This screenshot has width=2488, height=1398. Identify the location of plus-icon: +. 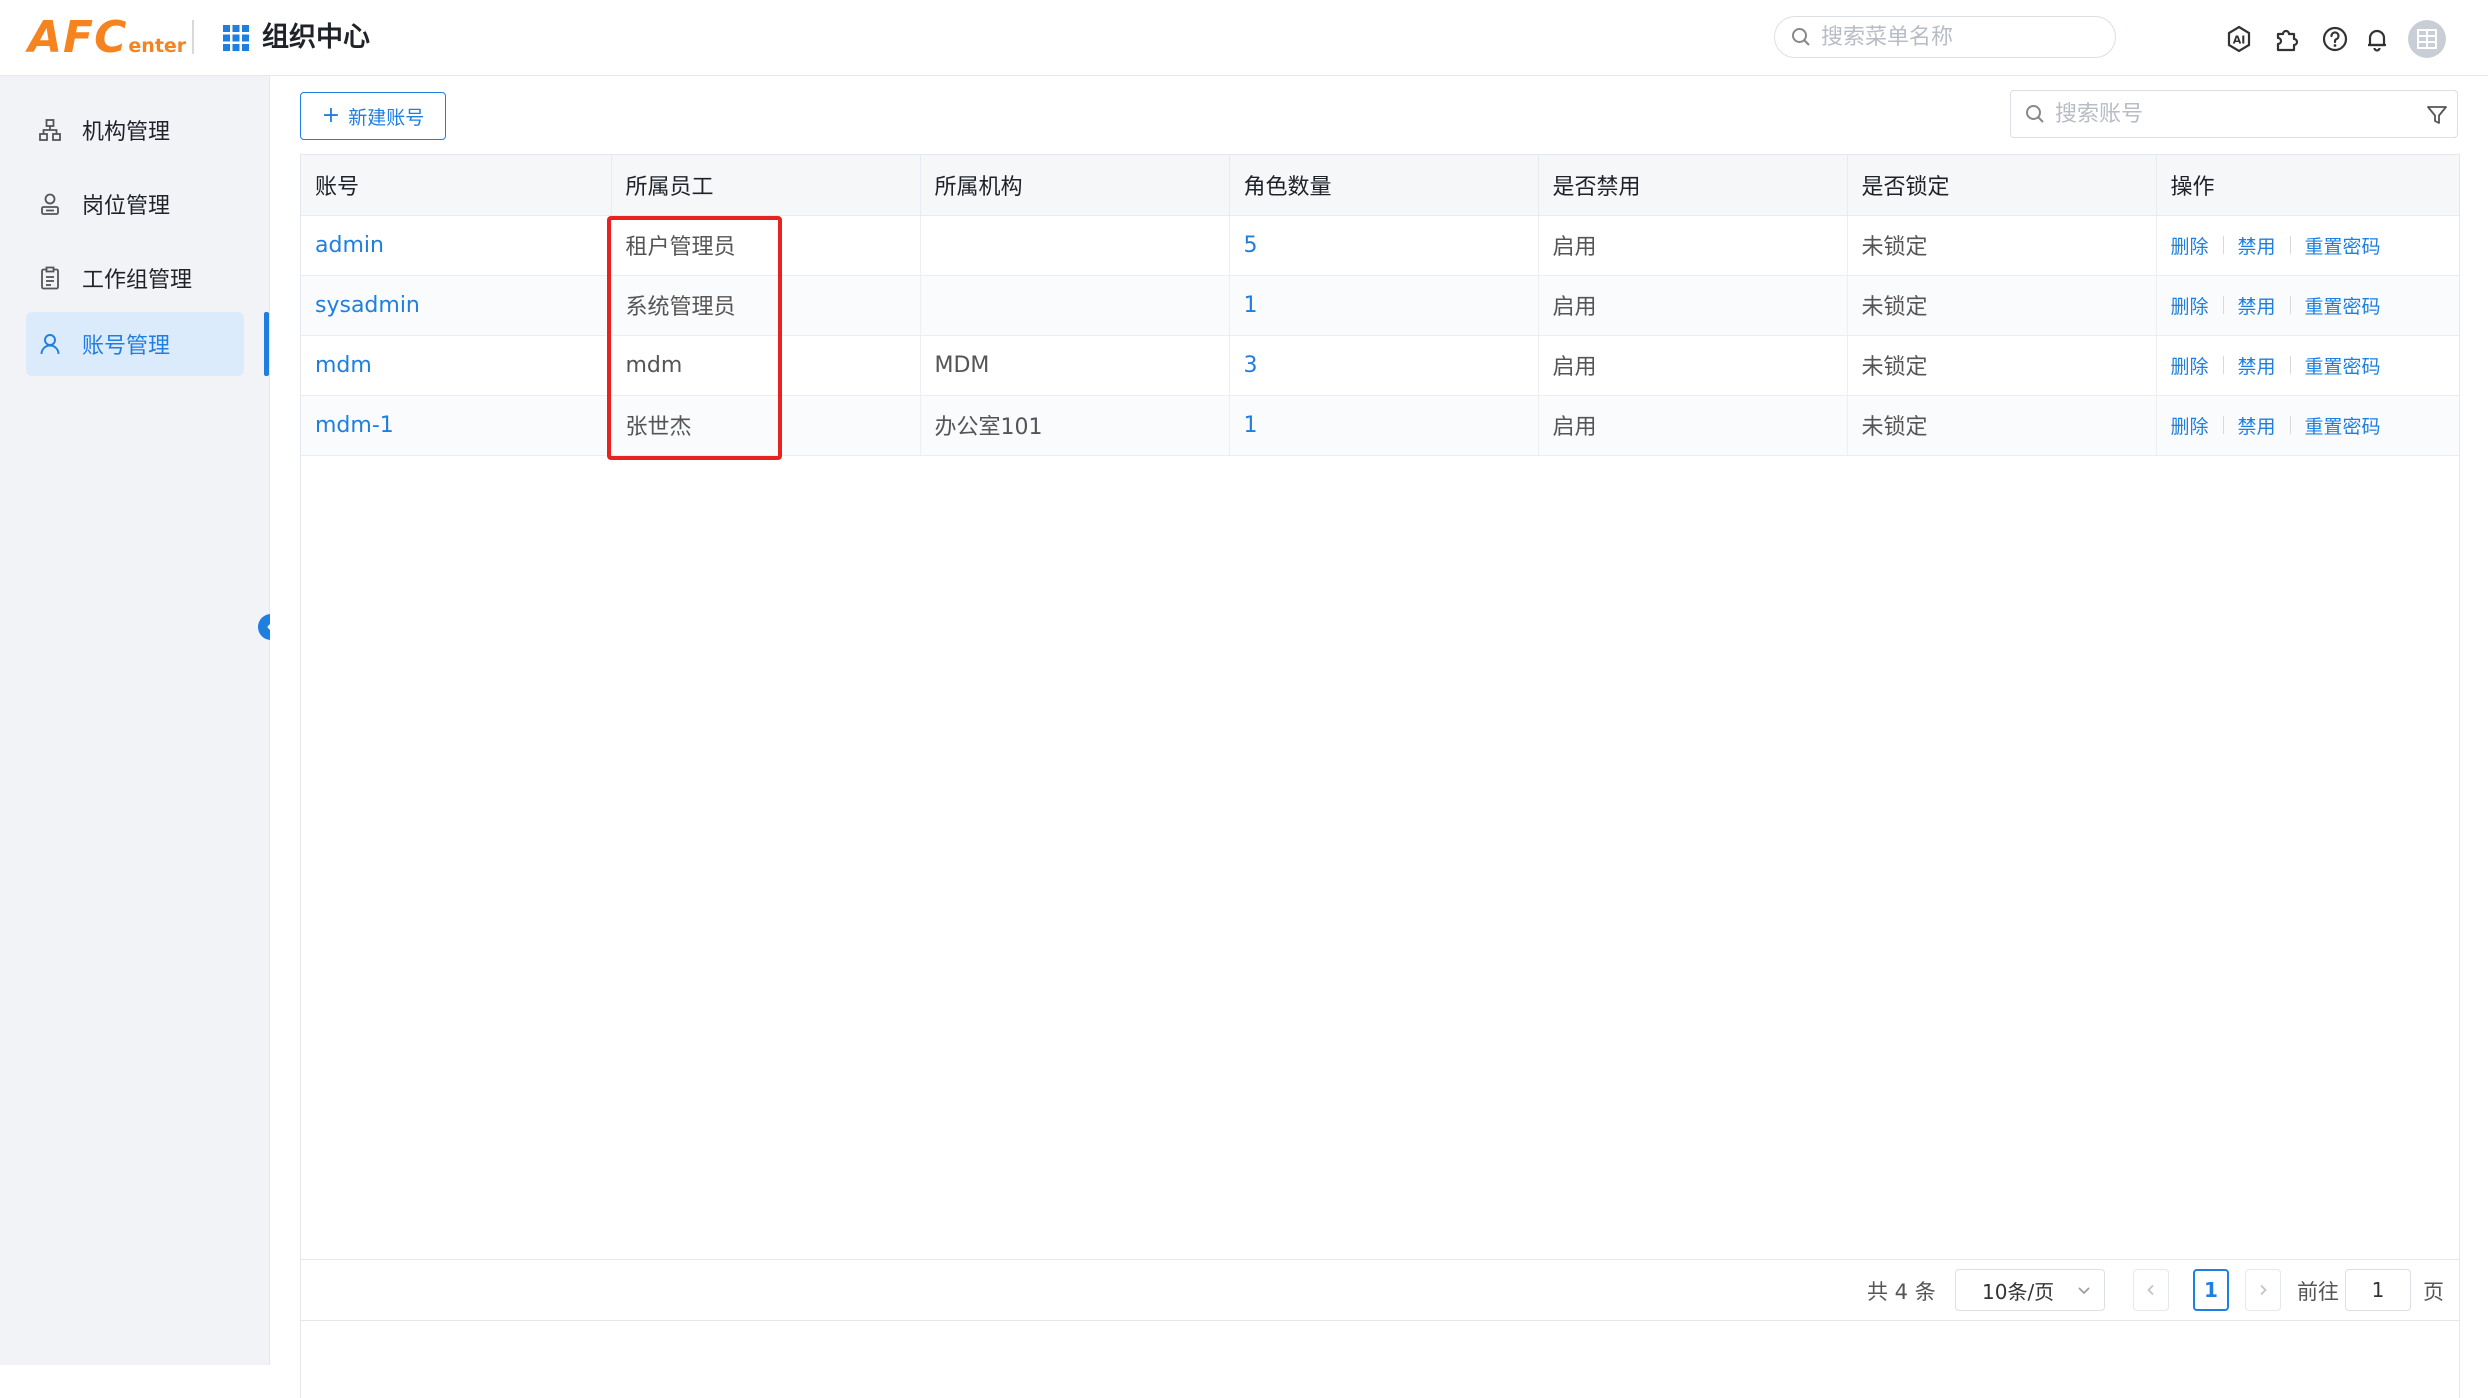
(331, 115).